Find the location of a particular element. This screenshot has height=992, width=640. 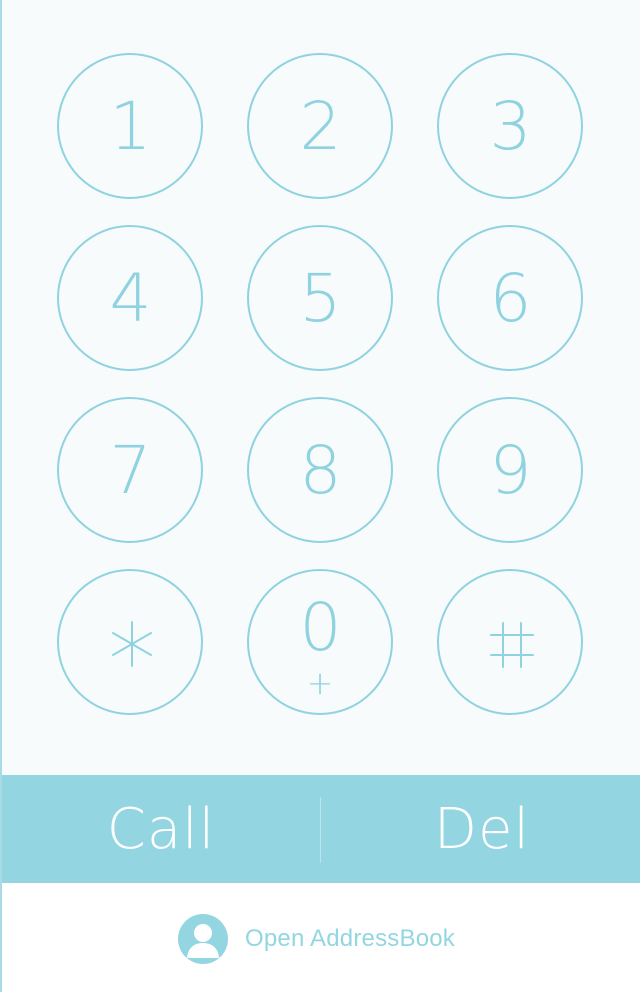

open-addressbook-button: Open AddressBook is located at coordinates (316, 939).